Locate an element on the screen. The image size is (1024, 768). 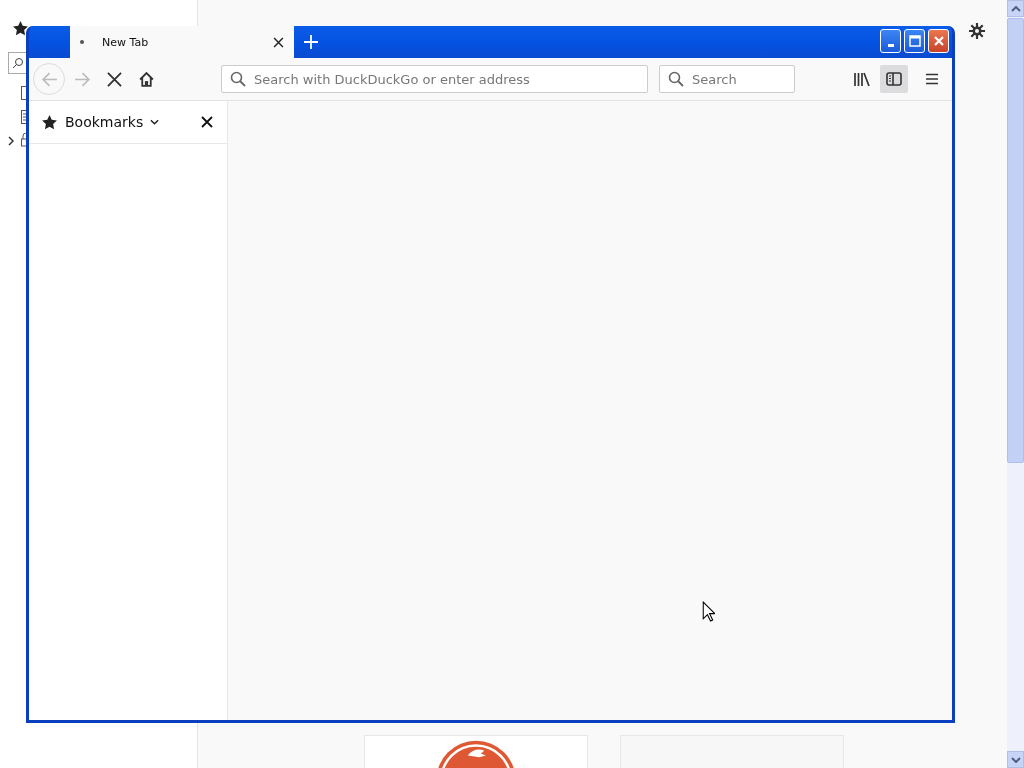
browser-tab: New Tab is located at coordinates (182, 42).